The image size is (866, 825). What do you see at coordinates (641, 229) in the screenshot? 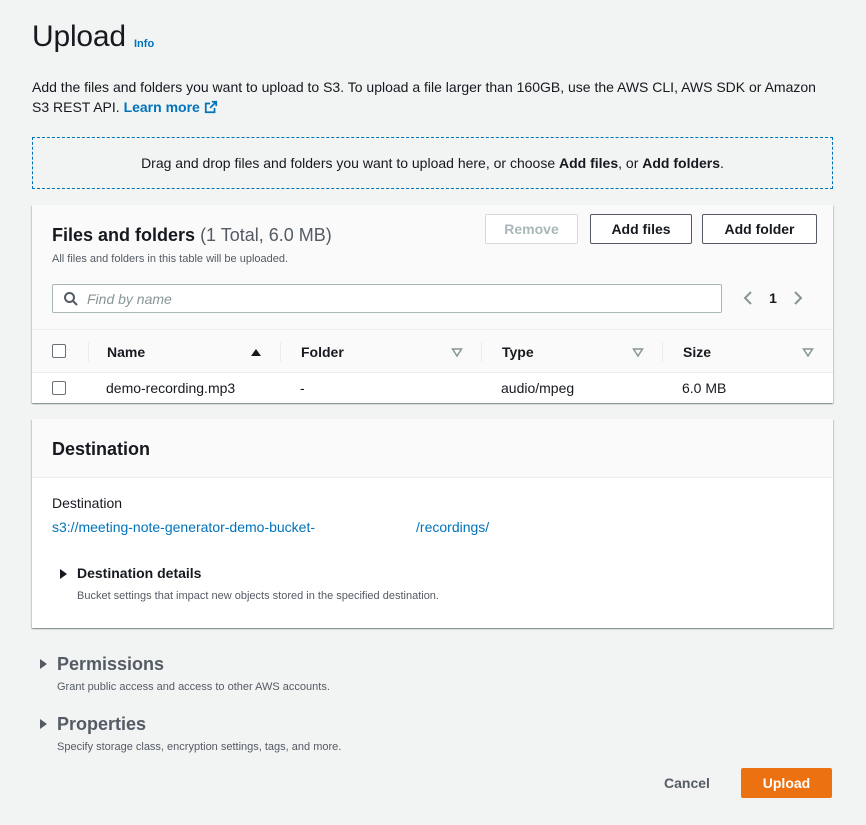
I see `add-files-button: Add files` at bounding box center [641, 229].